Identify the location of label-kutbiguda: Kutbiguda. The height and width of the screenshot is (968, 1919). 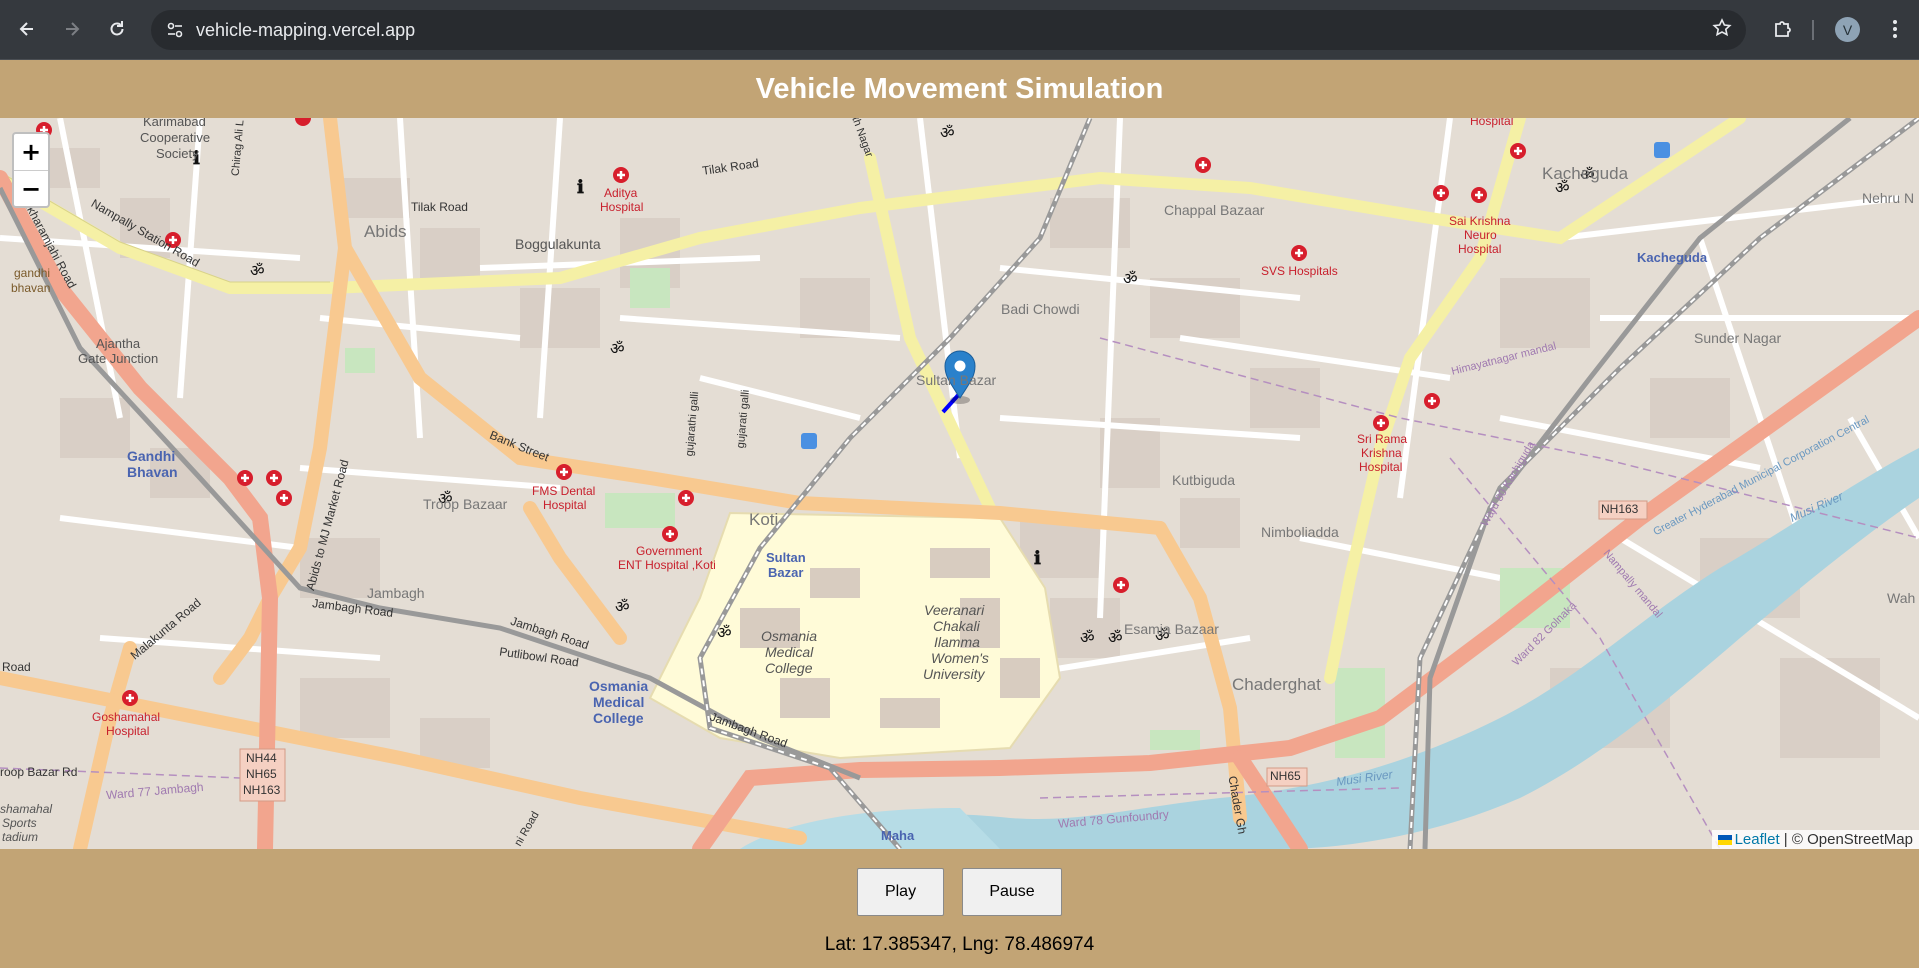
(1204, 480).